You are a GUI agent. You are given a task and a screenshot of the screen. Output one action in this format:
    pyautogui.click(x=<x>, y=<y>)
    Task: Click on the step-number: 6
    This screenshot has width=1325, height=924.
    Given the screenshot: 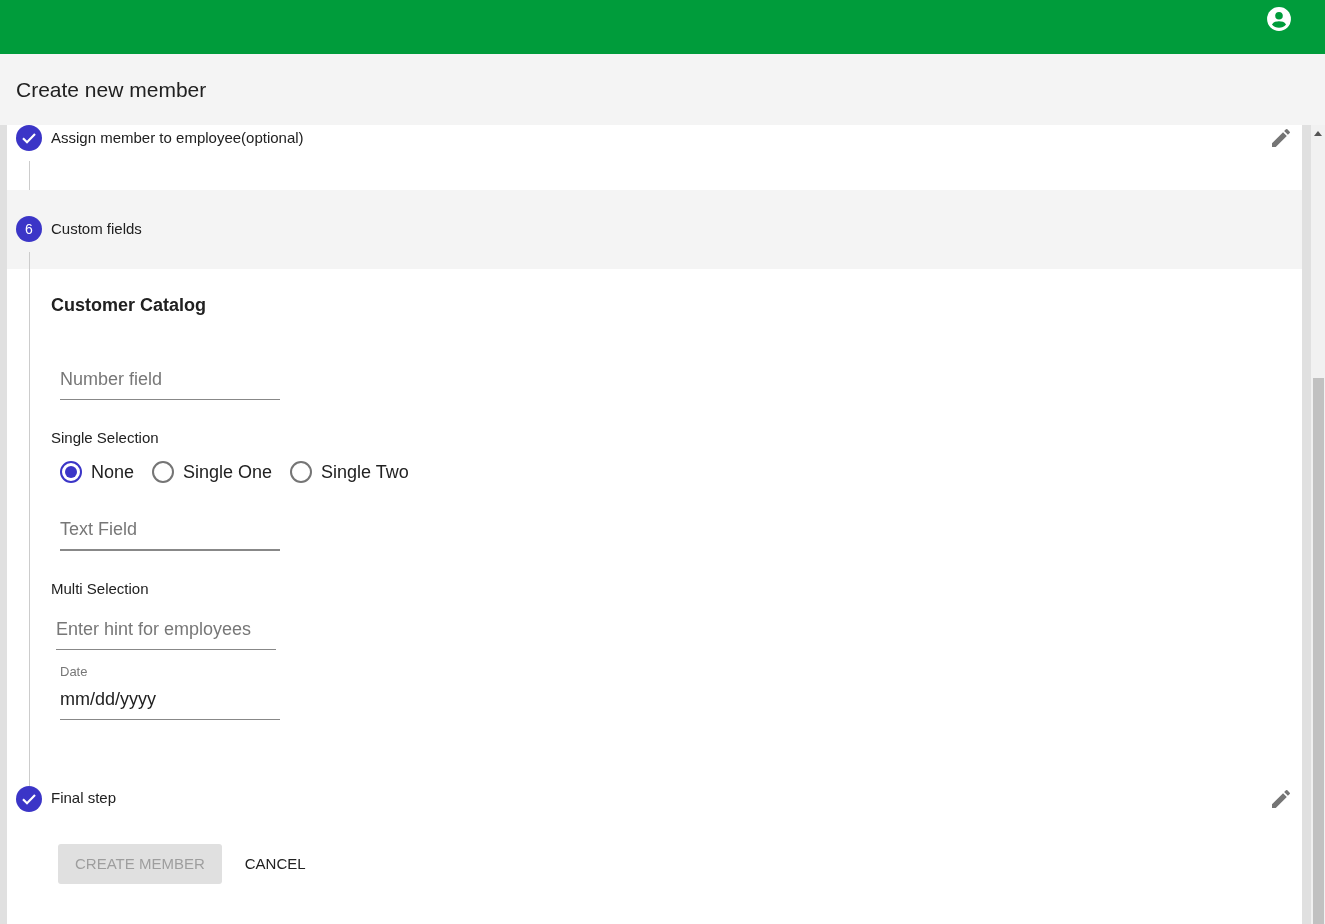 What is the action you would take?
    pyautogui.click(x=29, y=229)
    